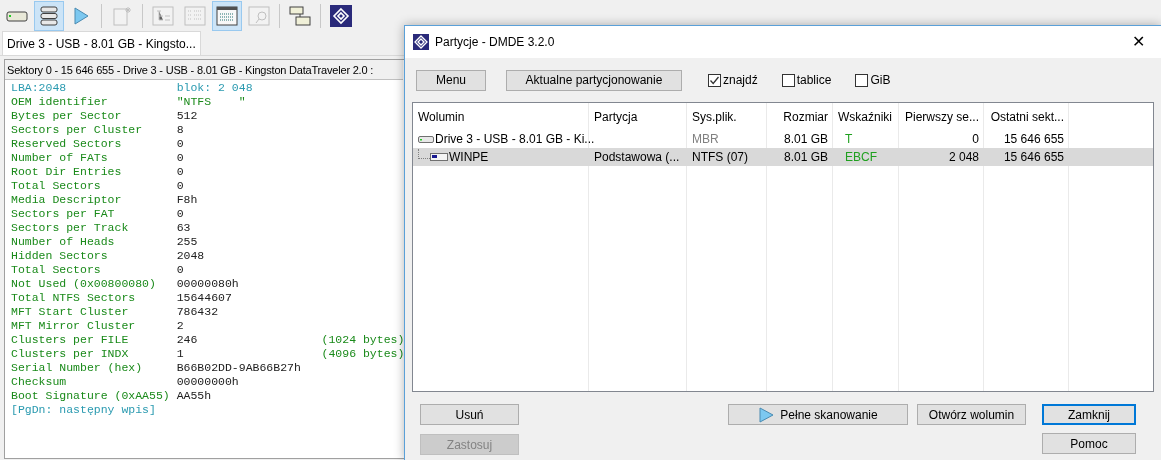 The image size is (1161, 460). Describe the element at coordinates (74, 298) in the screenshot. I see `field-label: Total NTFS Sectors` at that location.